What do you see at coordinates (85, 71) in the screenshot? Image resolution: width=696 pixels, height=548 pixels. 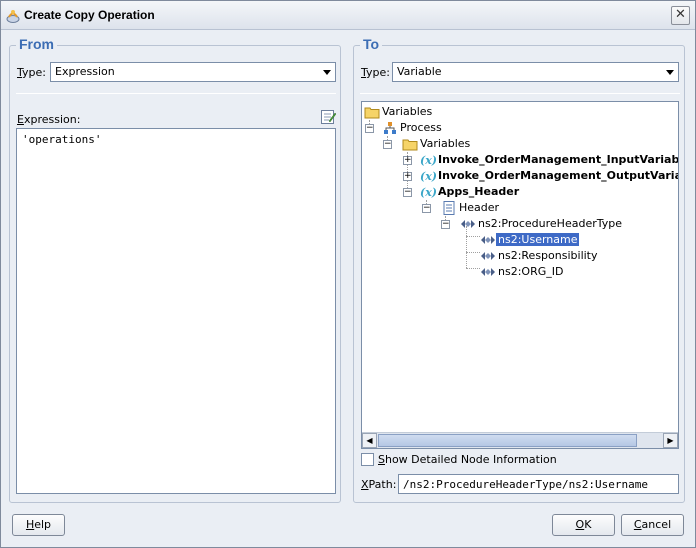 I see `from-type-value: Expression` at bounding box center [85, 71].